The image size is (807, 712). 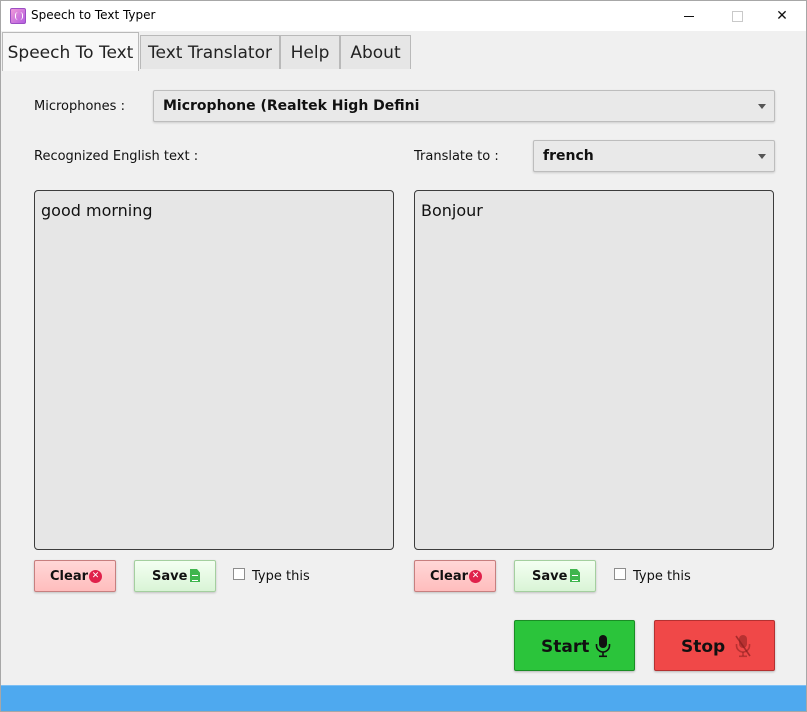 What do you see at coordinates (116, 156) in the screenshot?
I see `recognized-text-label: Recognized English text :` at bounding box center [116, 156].